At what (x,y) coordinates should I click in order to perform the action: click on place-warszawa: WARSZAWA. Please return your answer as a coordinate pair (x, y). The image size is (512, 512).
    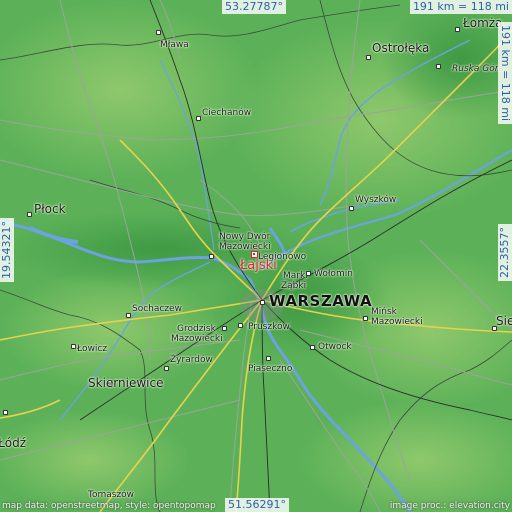
    Looking at the image, I should click on (320, 301).